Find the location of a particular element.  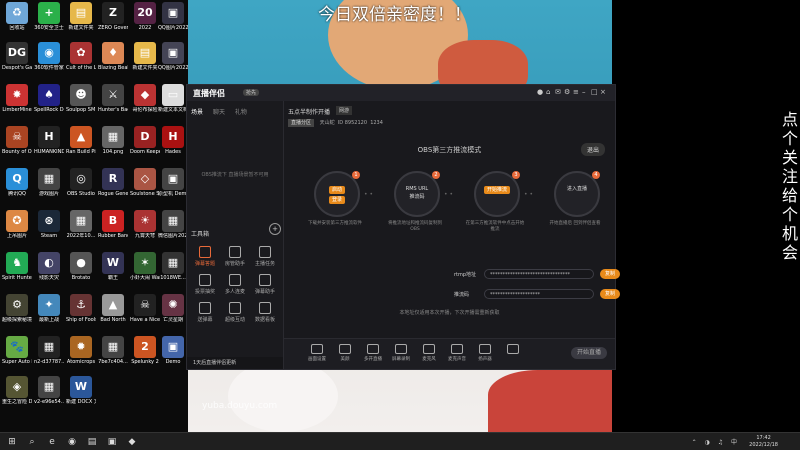

desktop-icon: +360安全卫士 is located at coordinates (49, 16).